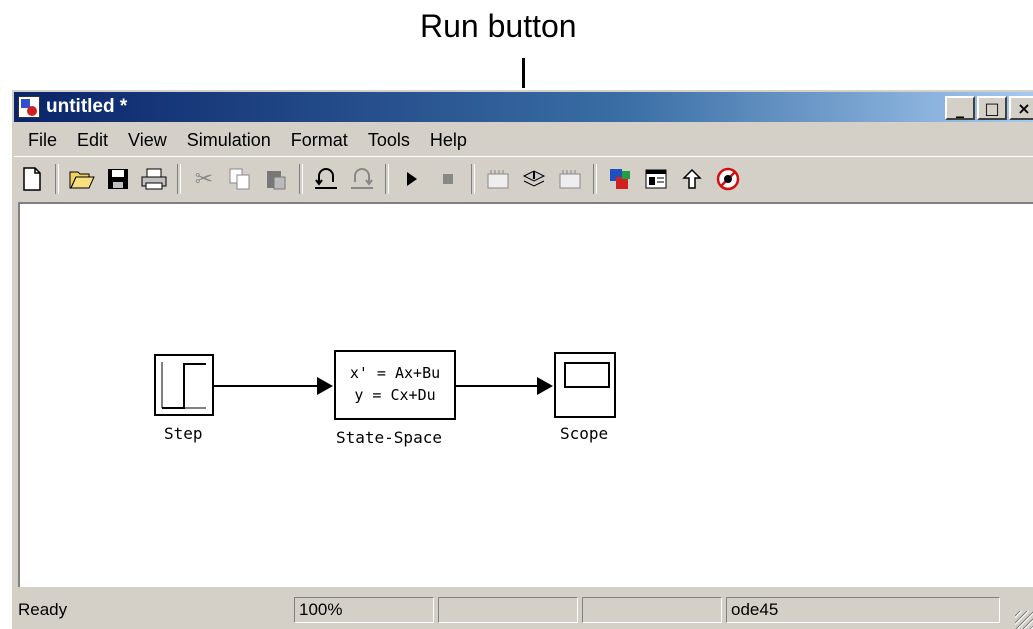 Image resolution: width=1033 pixels, height=629 pixels. I want to click on library-browser-icon, so click(620, 179).